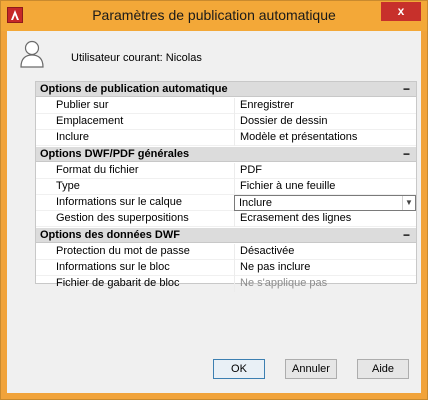 Image resolution: width=428 pixels, height=400 pixels. I want to click on layer-info-dropdown: Inclure ▼, so click(325, 203).